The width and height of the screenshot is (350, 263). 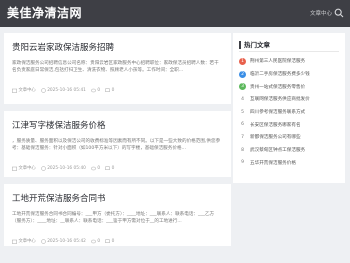 I want to click on article-title: 贵阳云岩家政保洁服务招聘, so click(x=117, y=47).